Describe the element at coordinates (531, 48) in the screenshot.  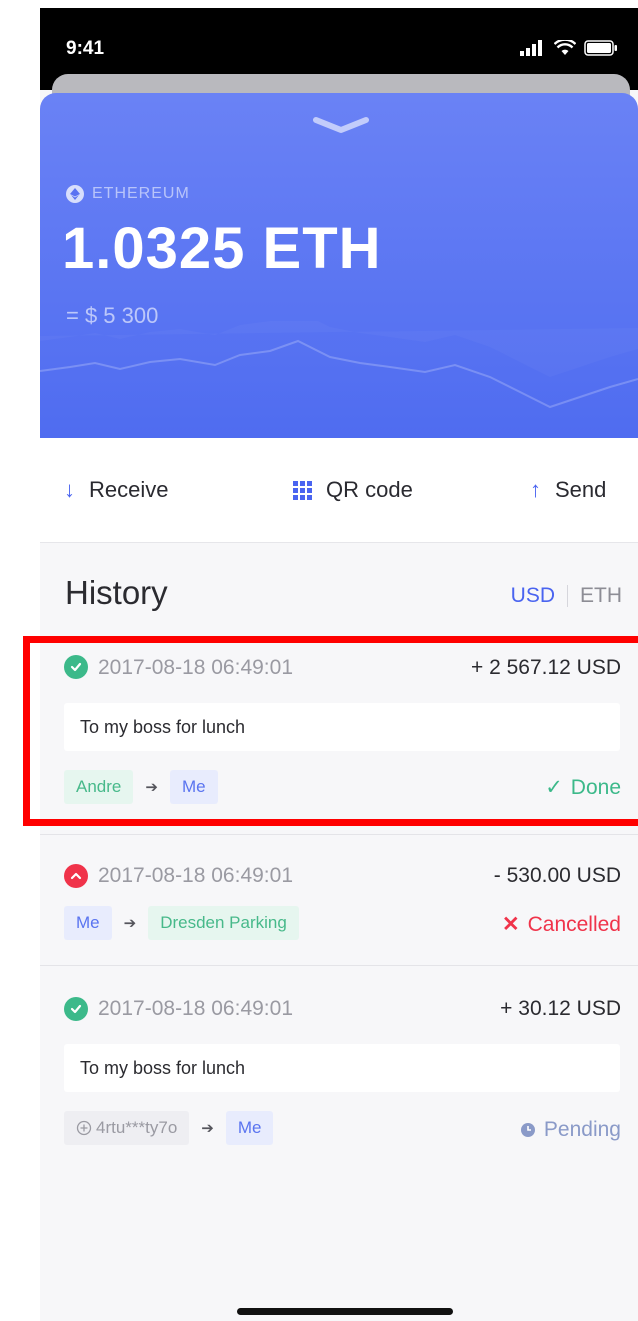
I see `signal-icon` at that location.